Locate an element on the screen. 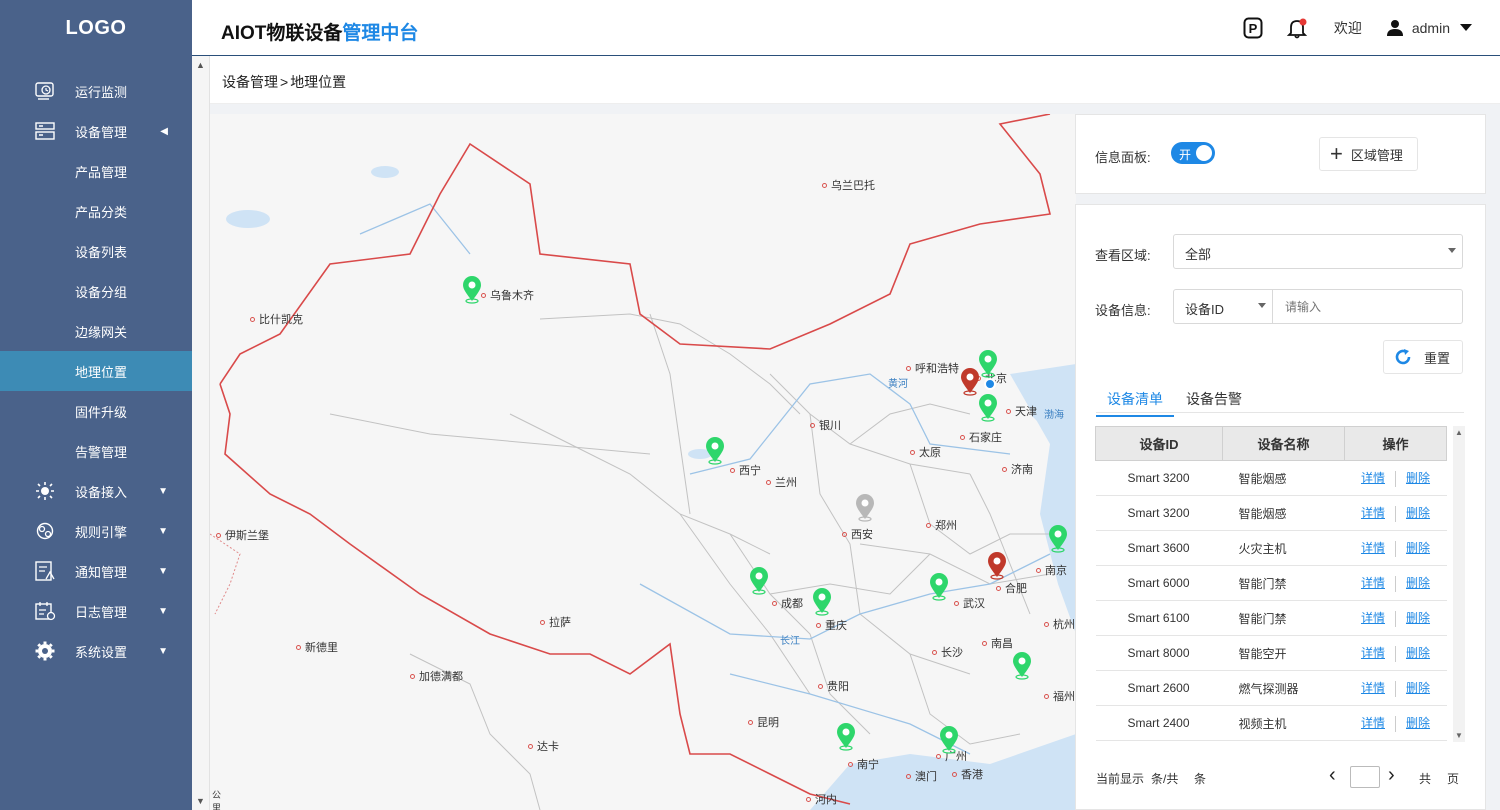 This screenshot has height=810, width=1500. city-name: 比什凯克 is located at coordinates (281, 320).